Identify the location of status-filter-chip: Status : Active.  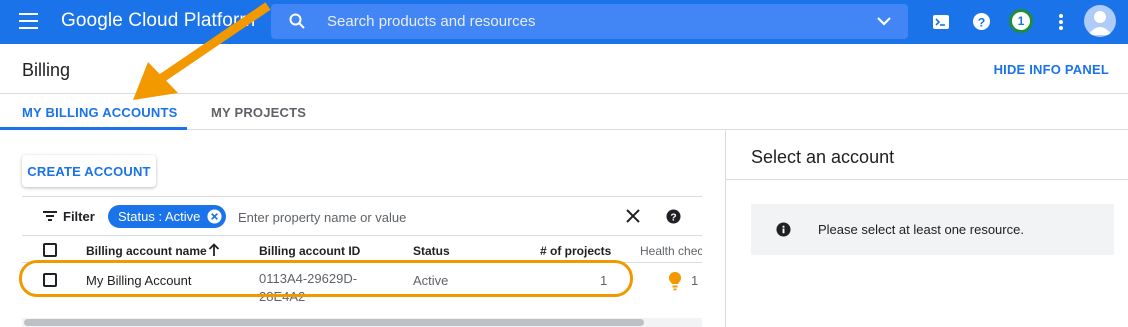
(167, 216).